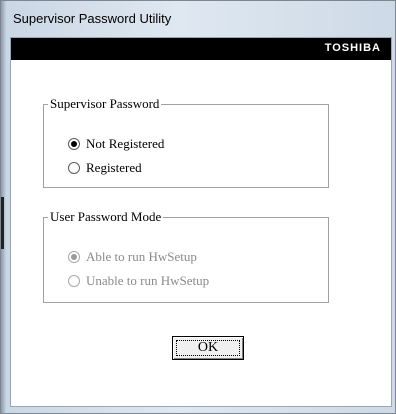  I want to click on window-title: Supervisor Password Utility, so click(92, 18).